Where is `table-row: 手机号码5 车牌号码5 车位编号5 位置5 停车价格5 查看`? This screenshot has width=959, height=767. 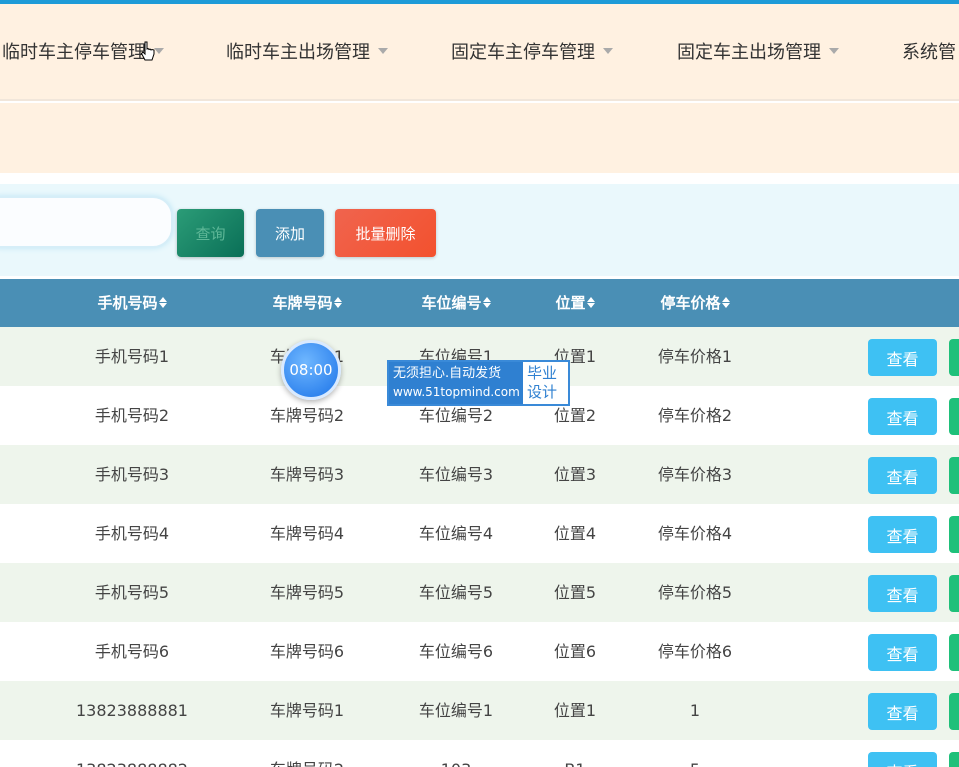 table-row: 手机号码5 车牌号码5 车位编号5 位置5 停车价格5 查看 is located at coordinates (479, 592).